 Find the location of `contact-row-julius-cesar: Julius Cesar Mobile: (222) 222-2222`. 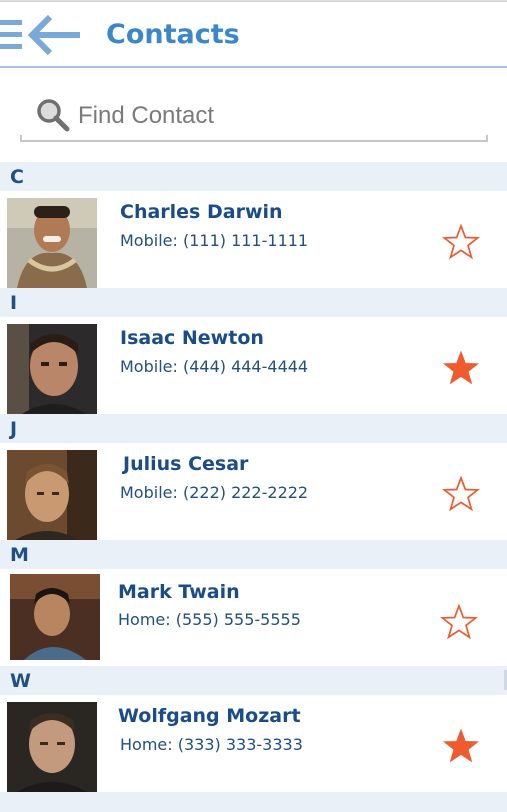

contact-row-julius-cesar: Julius Cesar Mobile: (222) 222-2222 is located at coordinates (253, 491).